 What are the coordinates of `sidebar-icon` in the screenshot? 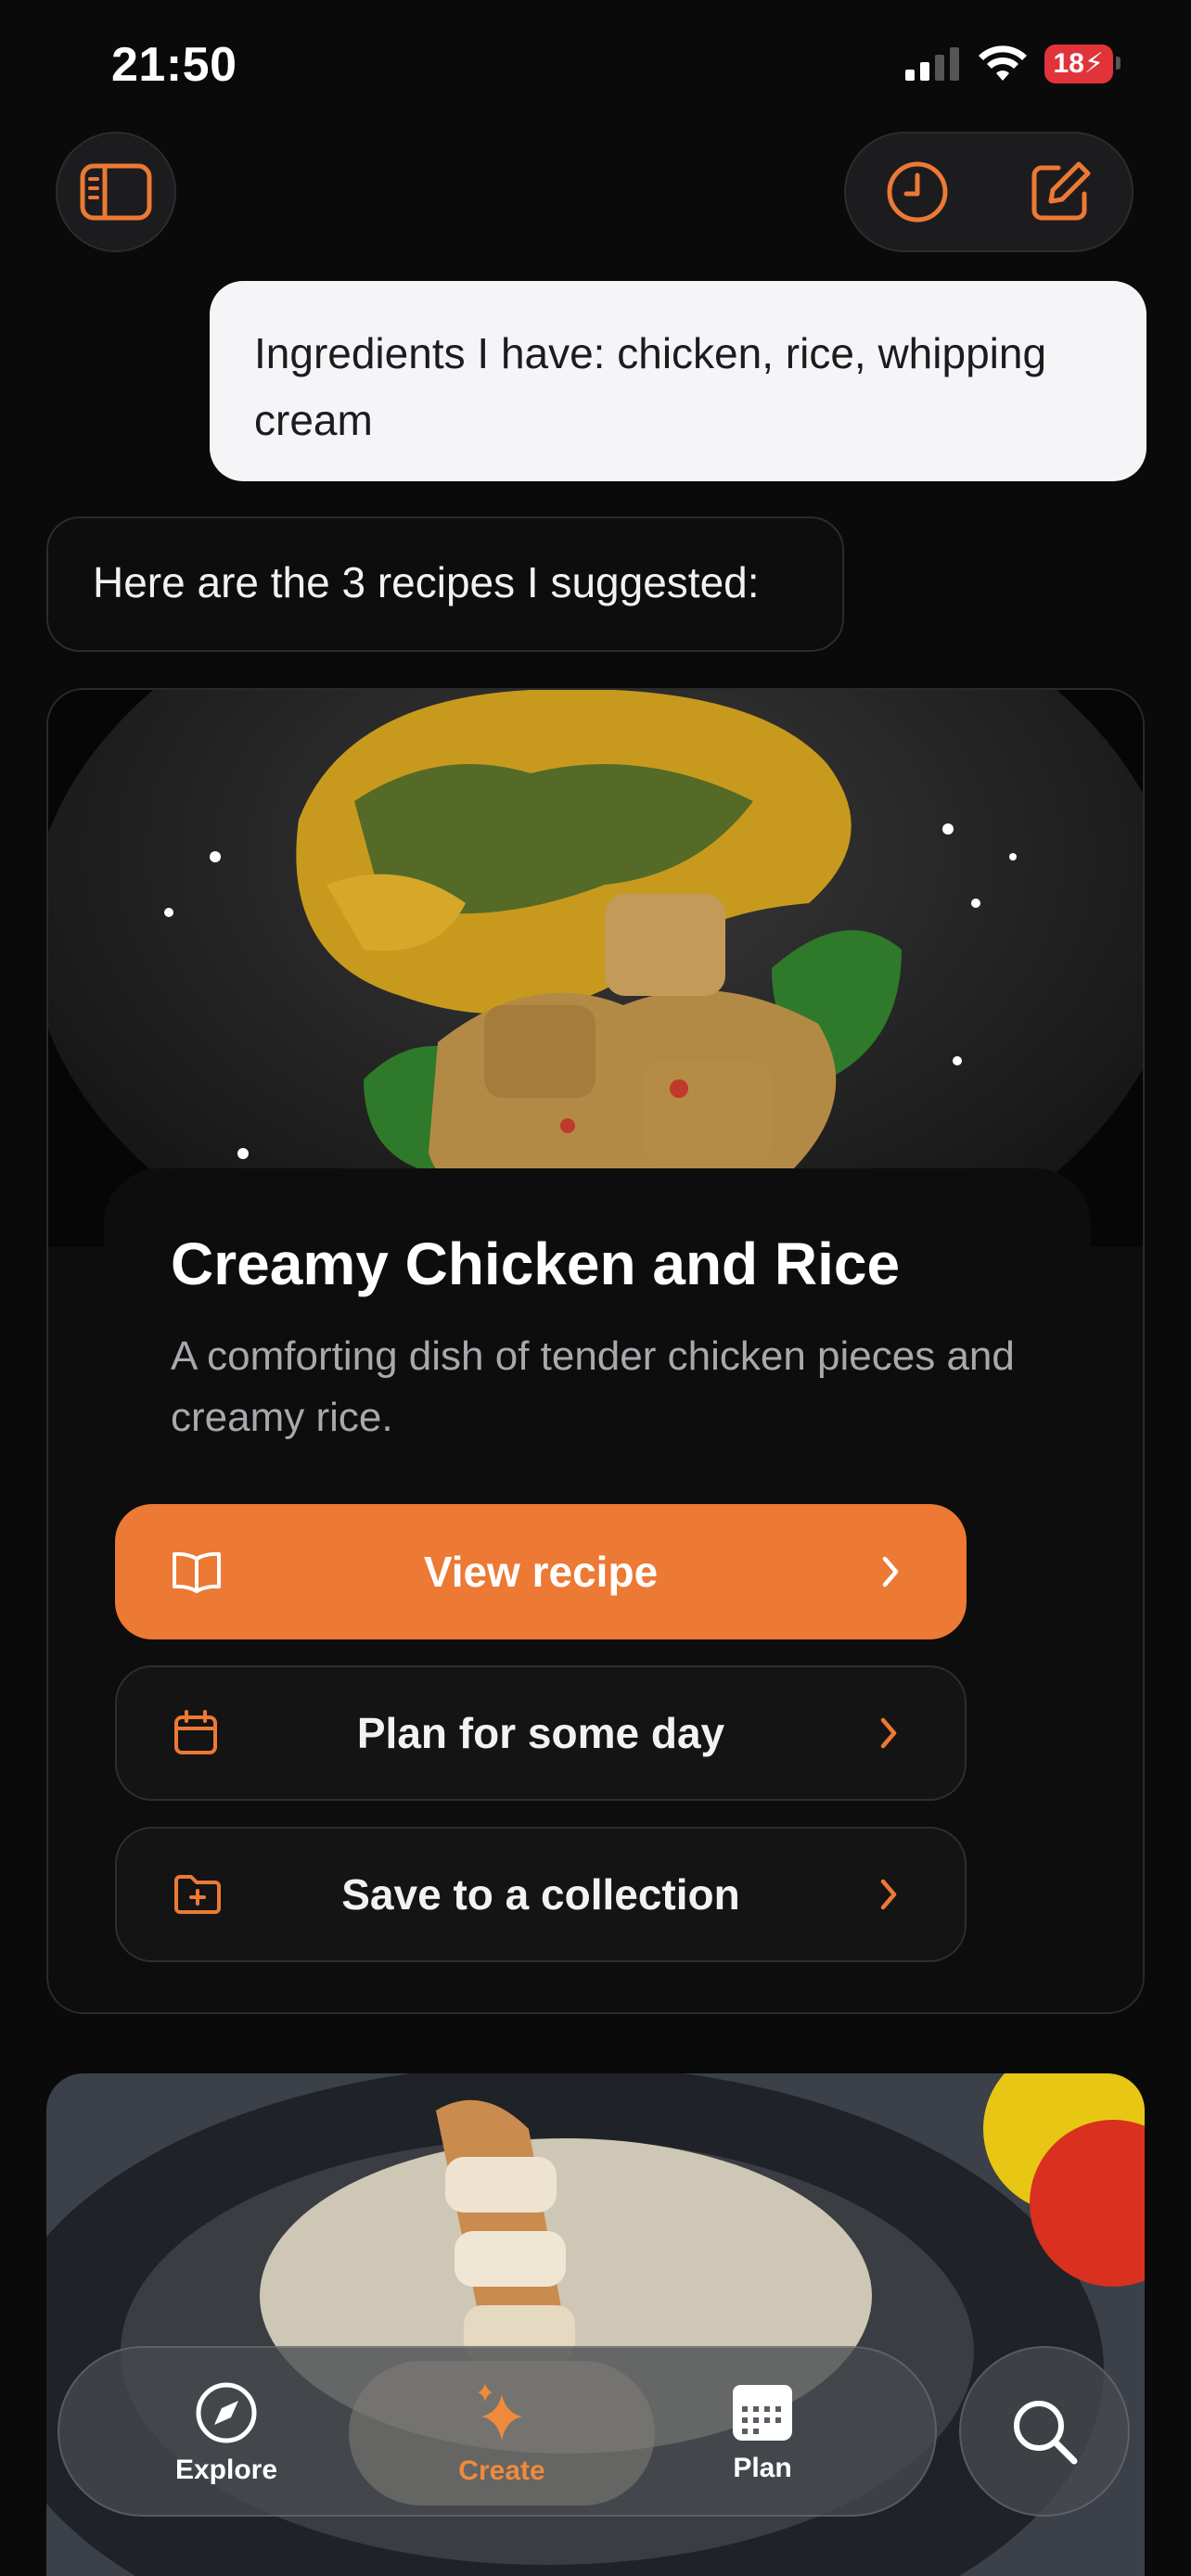 It's located at (116, 192).